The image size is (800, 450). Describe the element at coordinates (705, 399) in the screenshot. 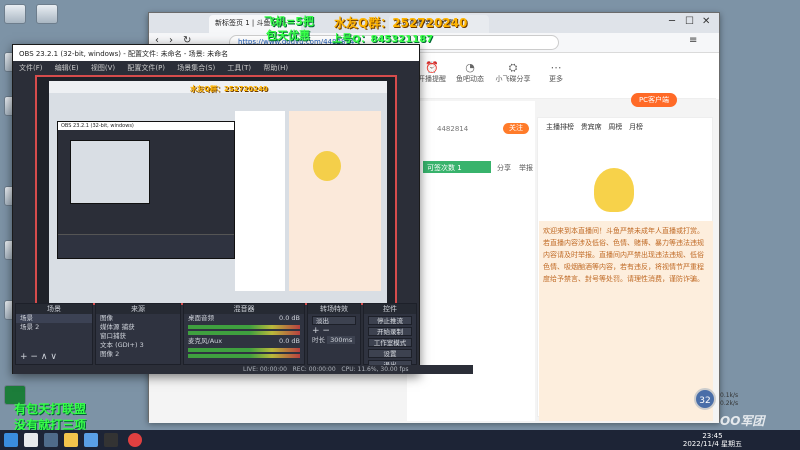

I see `level-badge: 32` at that location.